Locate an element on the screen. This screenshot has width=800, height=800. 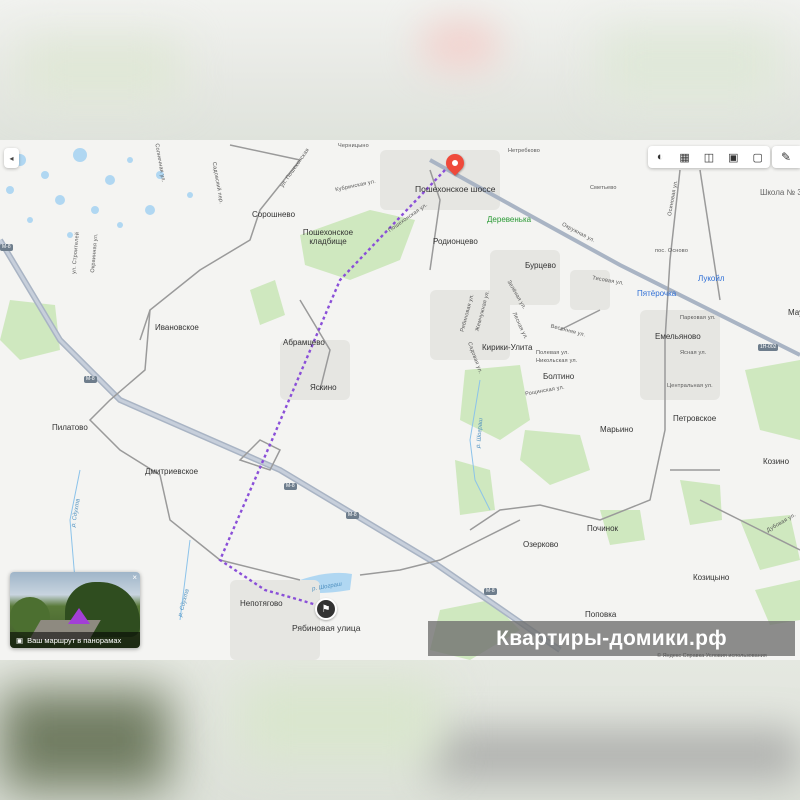
ruler-icon: ✎ is located at coordinates (786, 157).